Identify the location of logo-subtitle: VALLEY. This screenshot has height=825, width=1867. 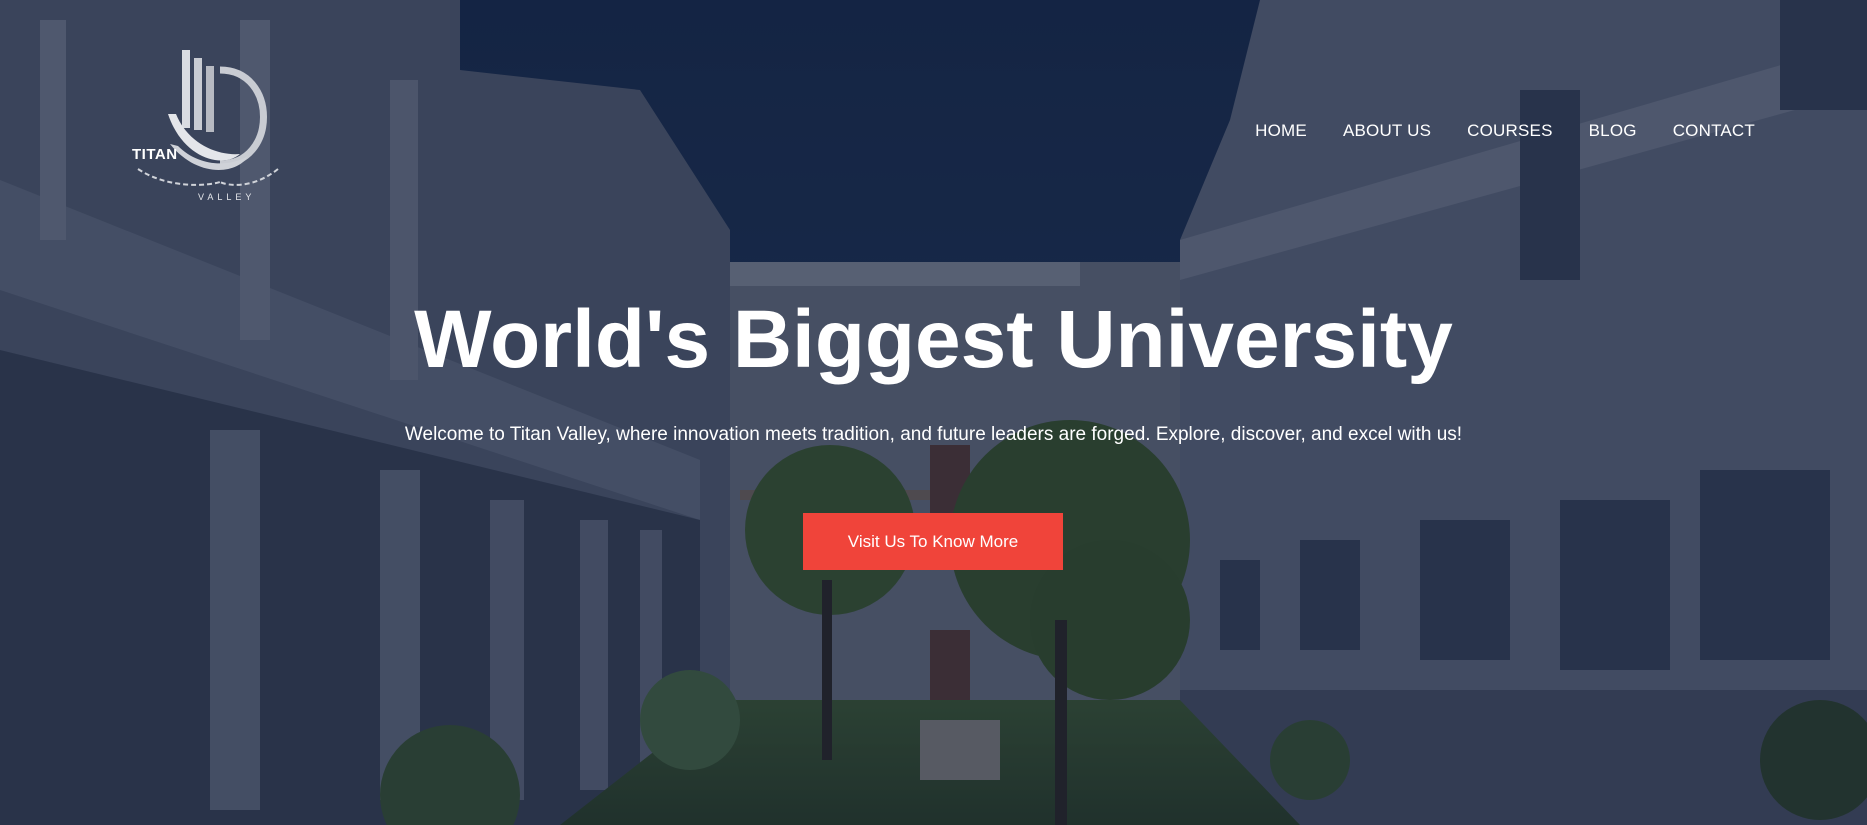
(227, 197).